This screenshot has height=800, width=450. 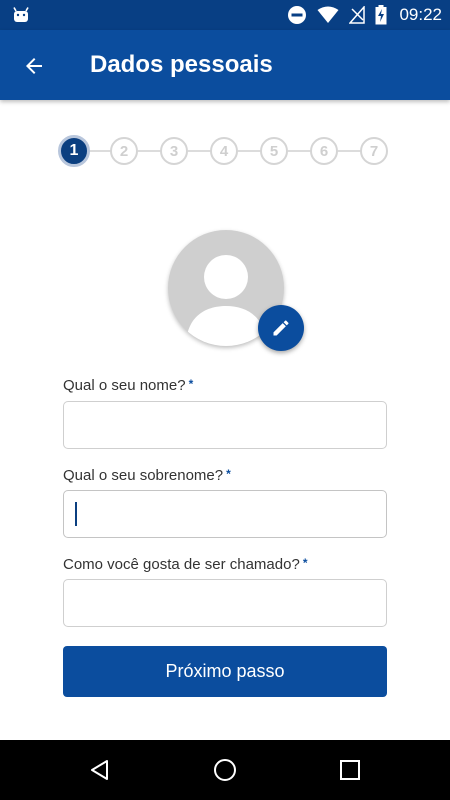 I want to click on nav-recents-button, so click(x=350, y=770).